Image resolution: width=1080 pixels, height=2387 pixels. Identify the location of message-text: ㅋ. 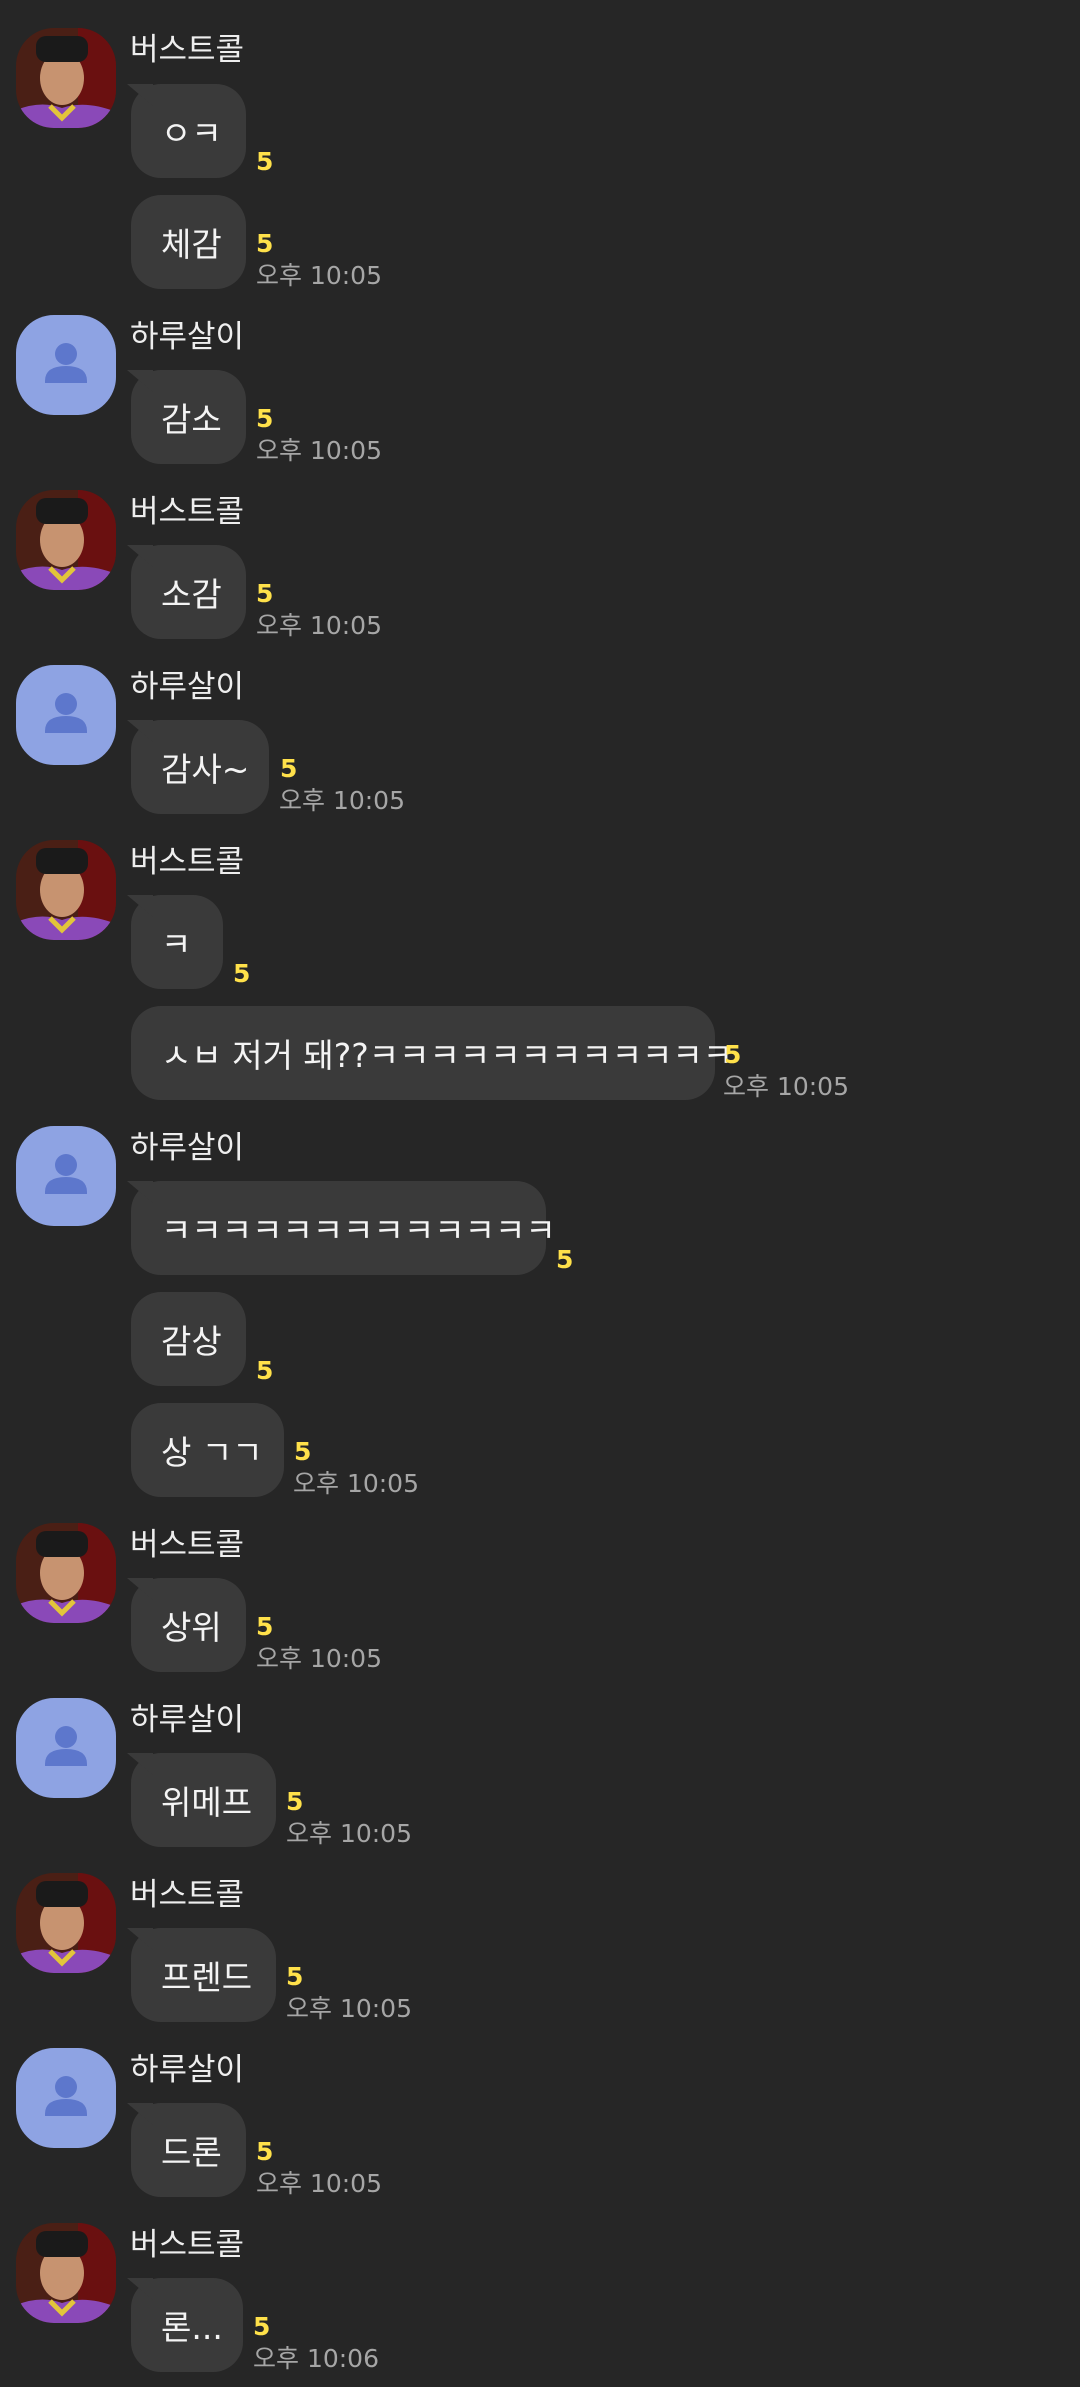
(176, 944).